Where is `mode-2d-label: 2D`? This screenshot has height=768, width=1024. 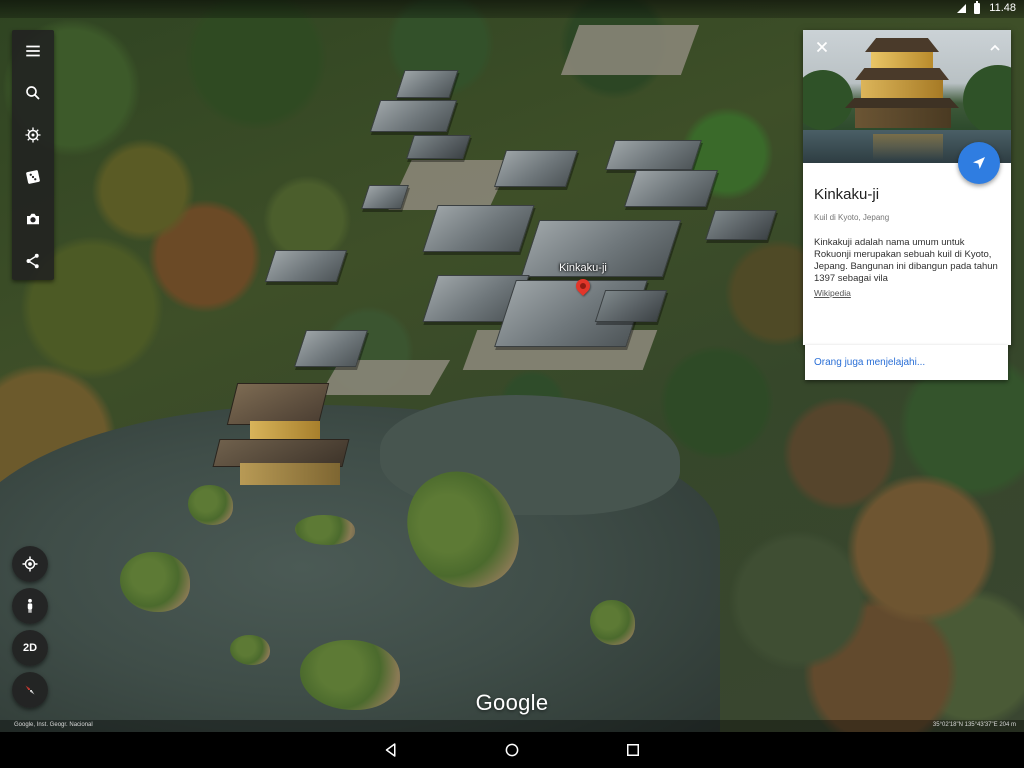
mode-2d-label: 2D is located at coordinates (30, 648).